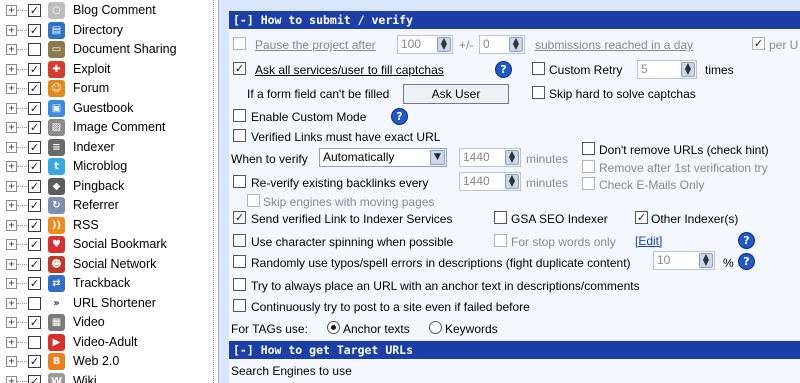 Image resolution: width=800 pixels, height=383 pixels. Describe the element at coordinates (588, 183) in the screenshot. I see `check-emails-checkbox` at that location.